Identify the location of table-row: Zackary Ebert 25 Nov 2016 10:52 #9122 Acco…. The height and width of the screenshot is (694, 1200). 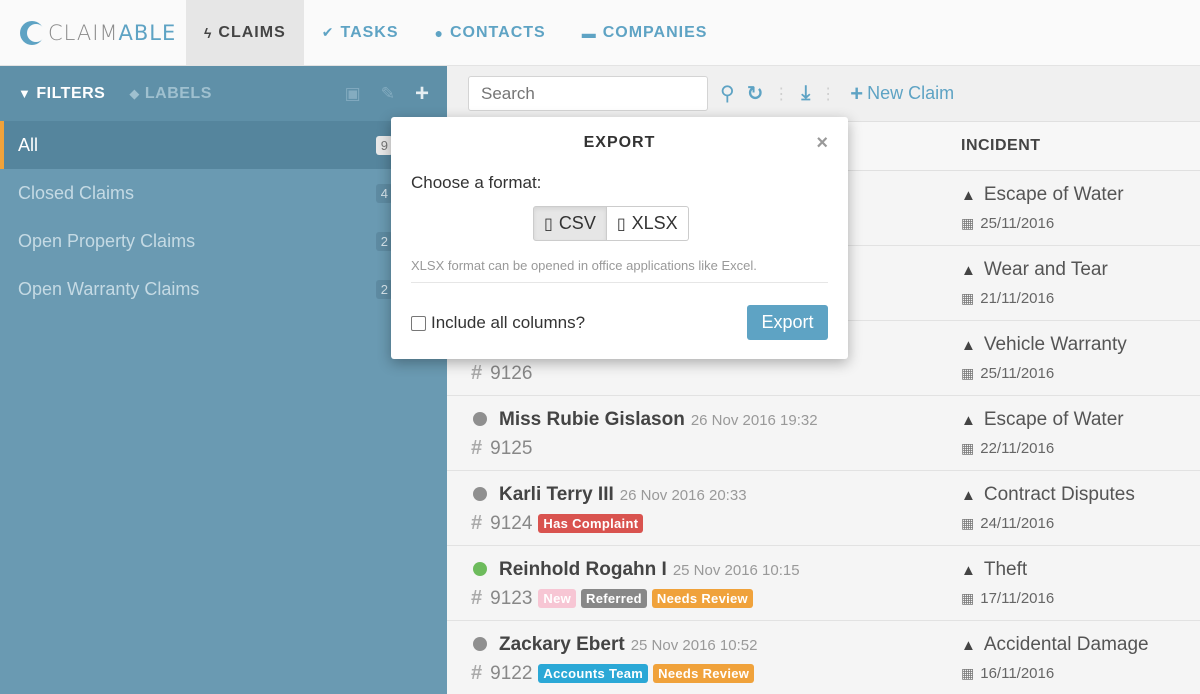
(823, 657).